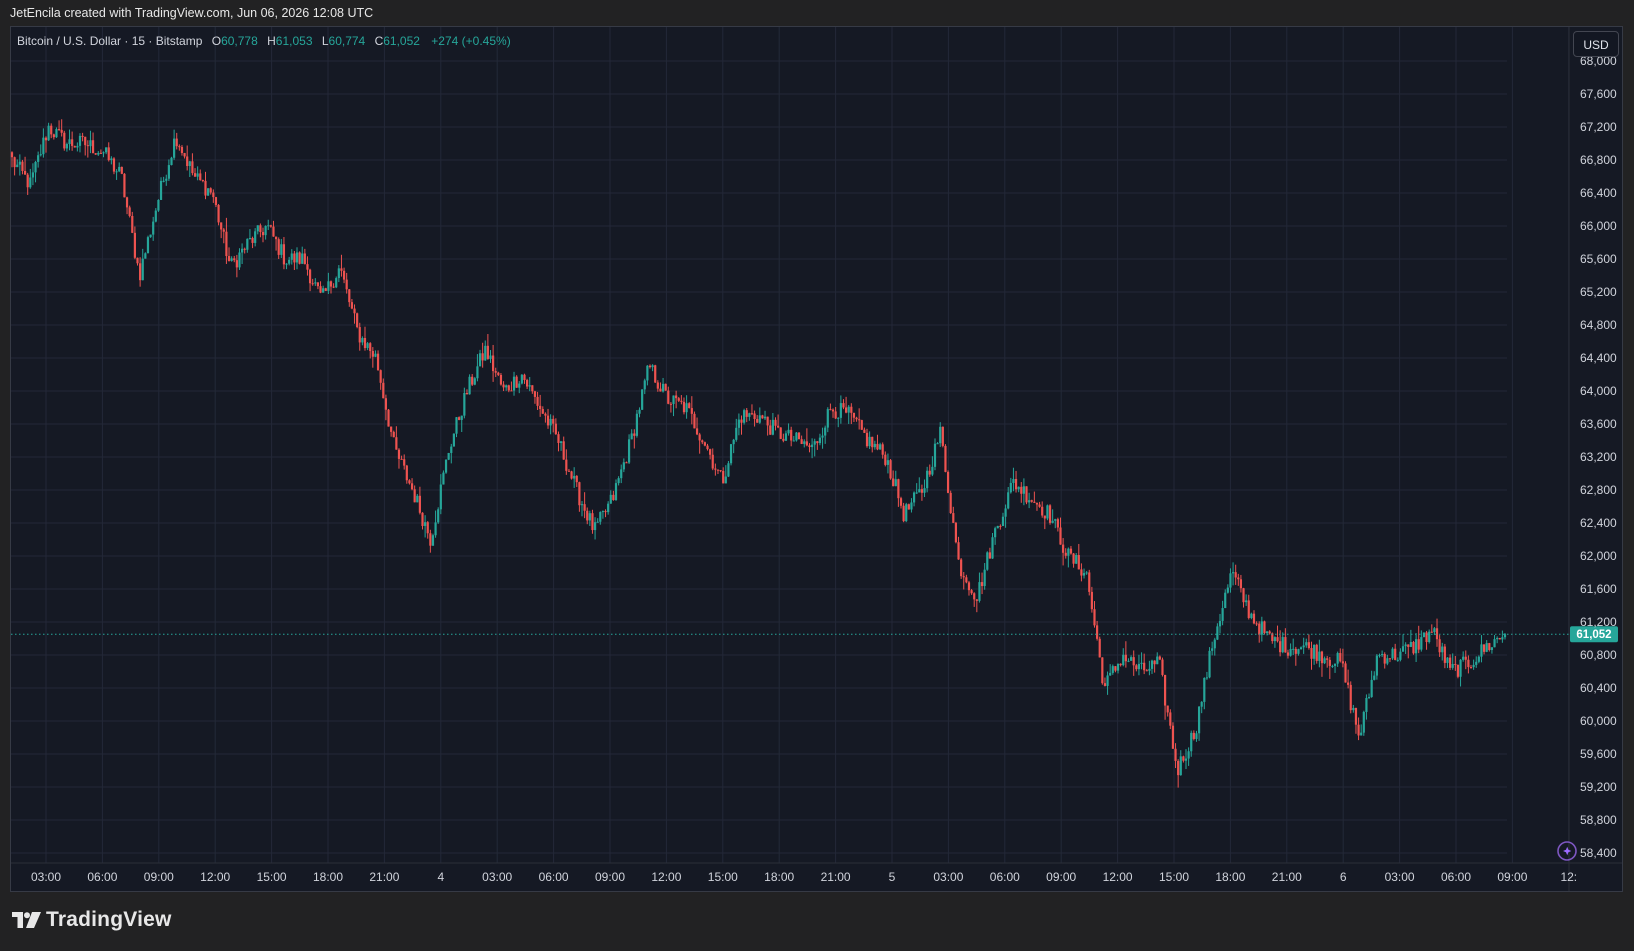 The width and height of the screenshot is (1634, 951). Describe the element at coordinates (1512, 877) in the screenshot. I see `time-tick-label: 09:00` at that location.